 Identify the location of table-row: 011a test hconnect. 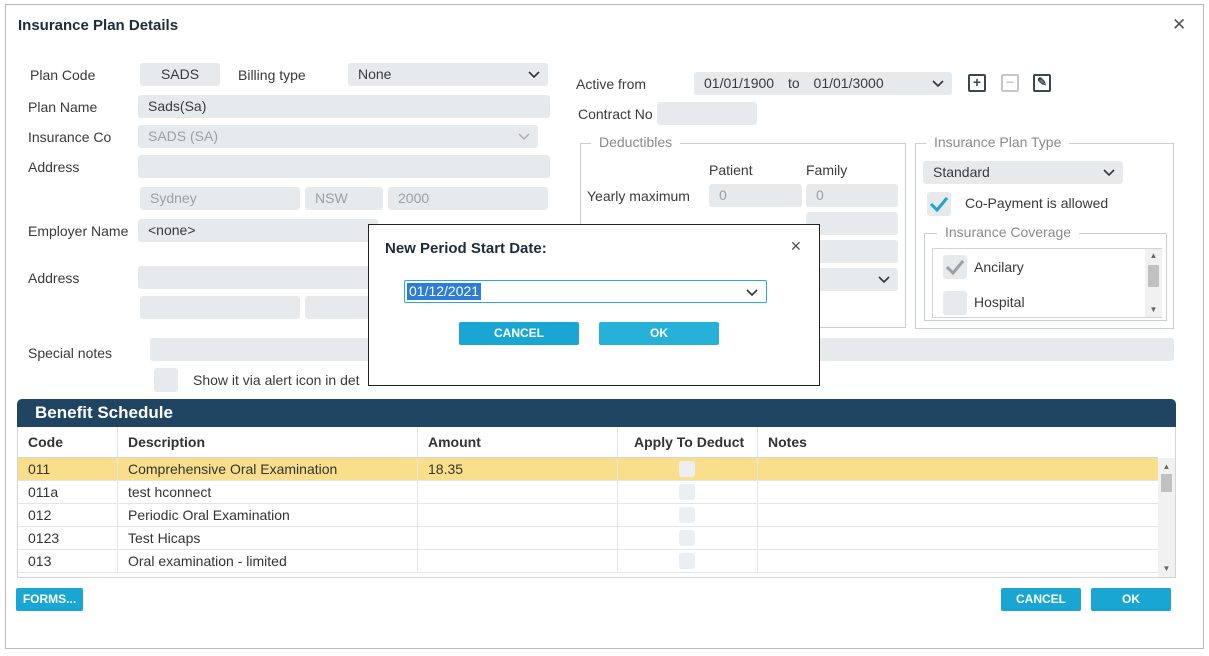
(588, 492).